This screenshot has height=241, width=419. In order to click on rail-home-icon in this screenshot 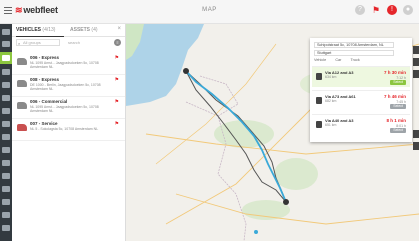, I will do `click(6, 32)`.